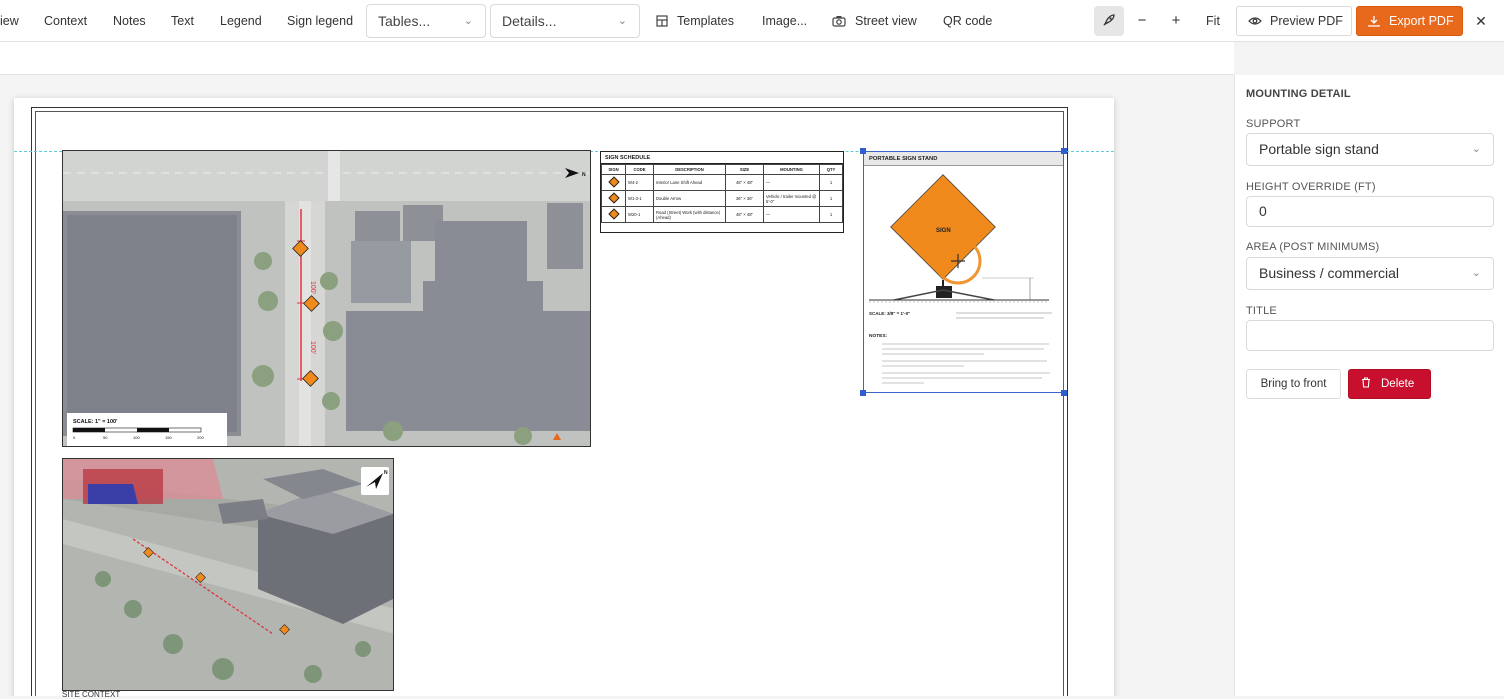 This screenshot has height=699, width=1504. I want to click on detail-title: PORTABLE SIGN STAND, so click(963, 159).